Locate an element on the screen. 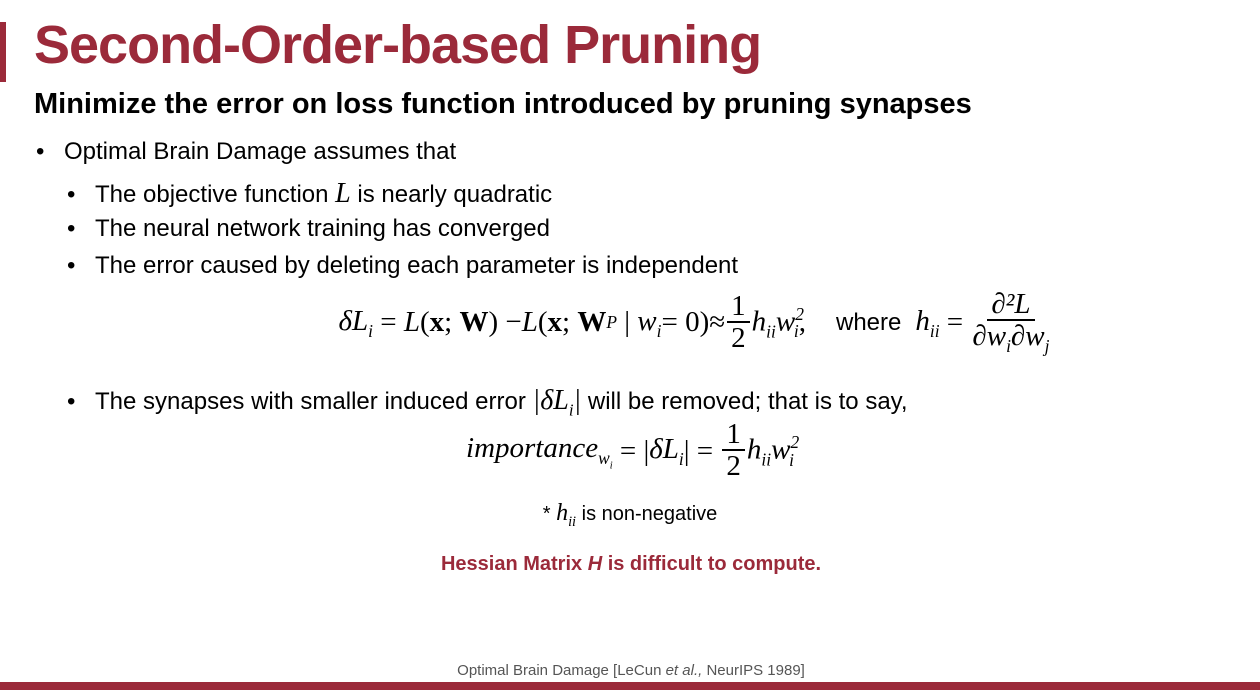  fraction-hessian: ∂²L ∂wi∂wj is located at coordinates (1011, 322).